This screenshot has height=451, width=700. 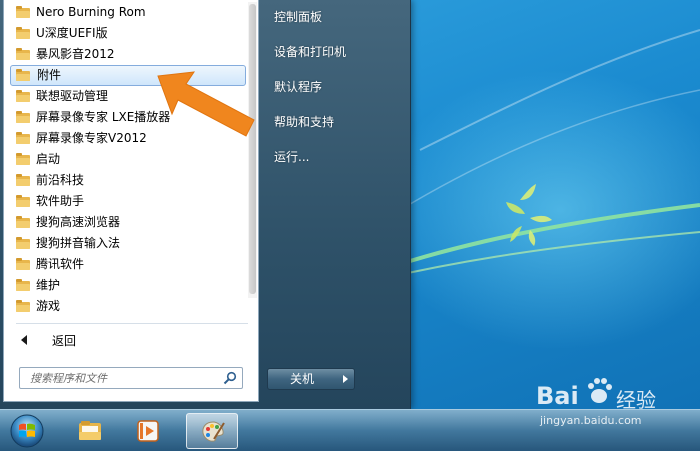 What do you see at coordinates (132, 323) in the screenshot?
I see `divider` at bounding box center [132, 323].